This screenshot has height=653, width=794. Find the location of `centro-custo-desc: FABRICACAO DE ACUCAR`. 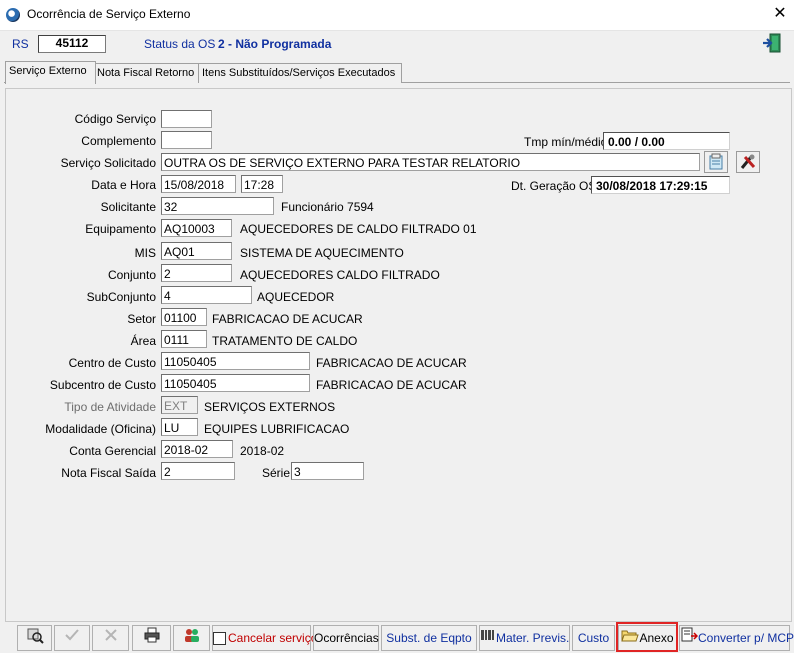

centro-custo-desc: FABRICACAO DE ACUCAR is located at coordinates (391, 363).